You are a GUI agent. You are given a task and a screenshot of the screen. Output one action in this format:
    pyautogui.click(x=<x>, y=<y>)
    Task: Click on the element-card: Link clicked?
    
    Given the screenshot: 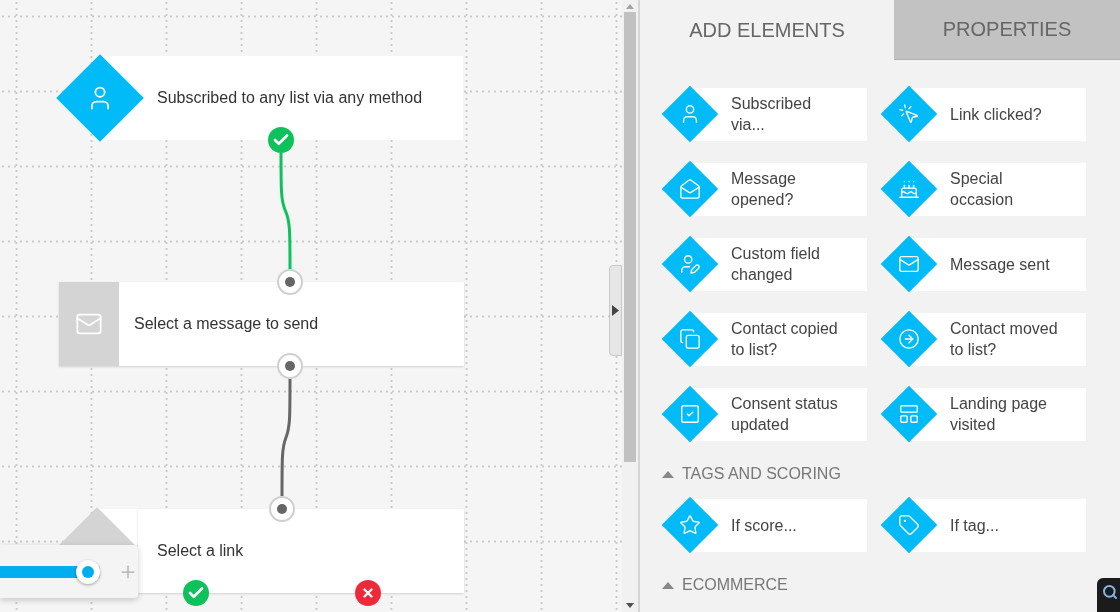 What is the action you would take?
    pyautogui.click(x=983, y=114)
    